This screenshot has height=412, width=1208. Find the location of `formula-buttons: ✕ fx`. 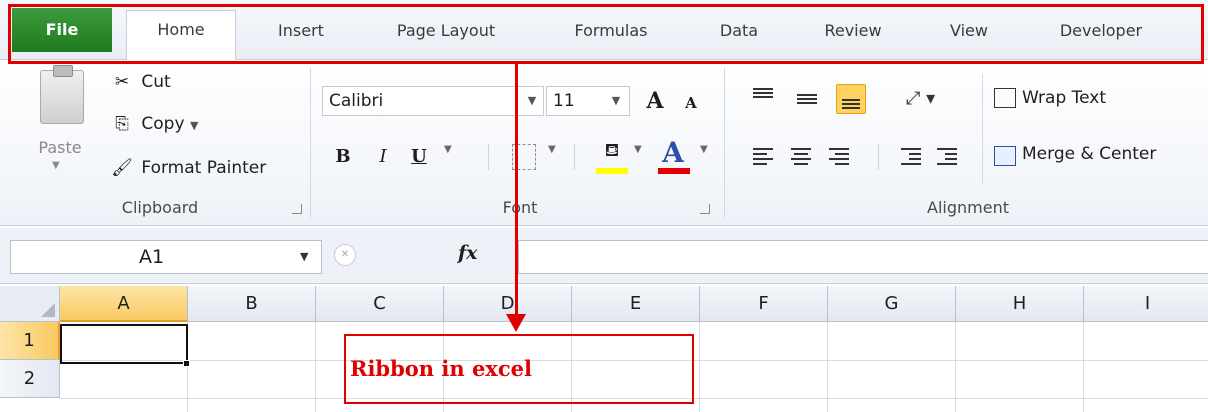

formula-buttons: ✕ fx is located at coordinates (423, 257).